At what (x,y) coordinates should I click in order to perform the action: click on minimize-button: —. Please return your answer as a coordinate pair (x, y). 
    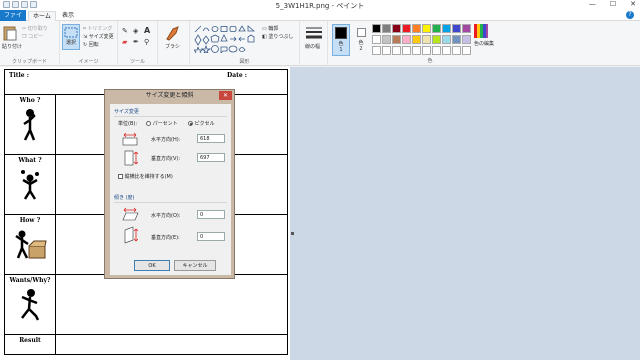
    Looking at the image, I should click on (592, 4).